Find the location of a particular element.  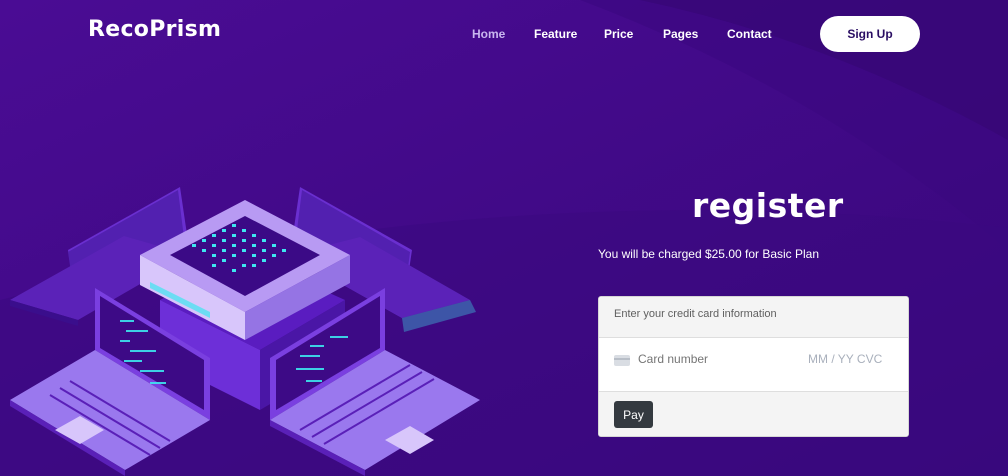

sign-up-button: Sign Up is located at coordinates (870, 34).